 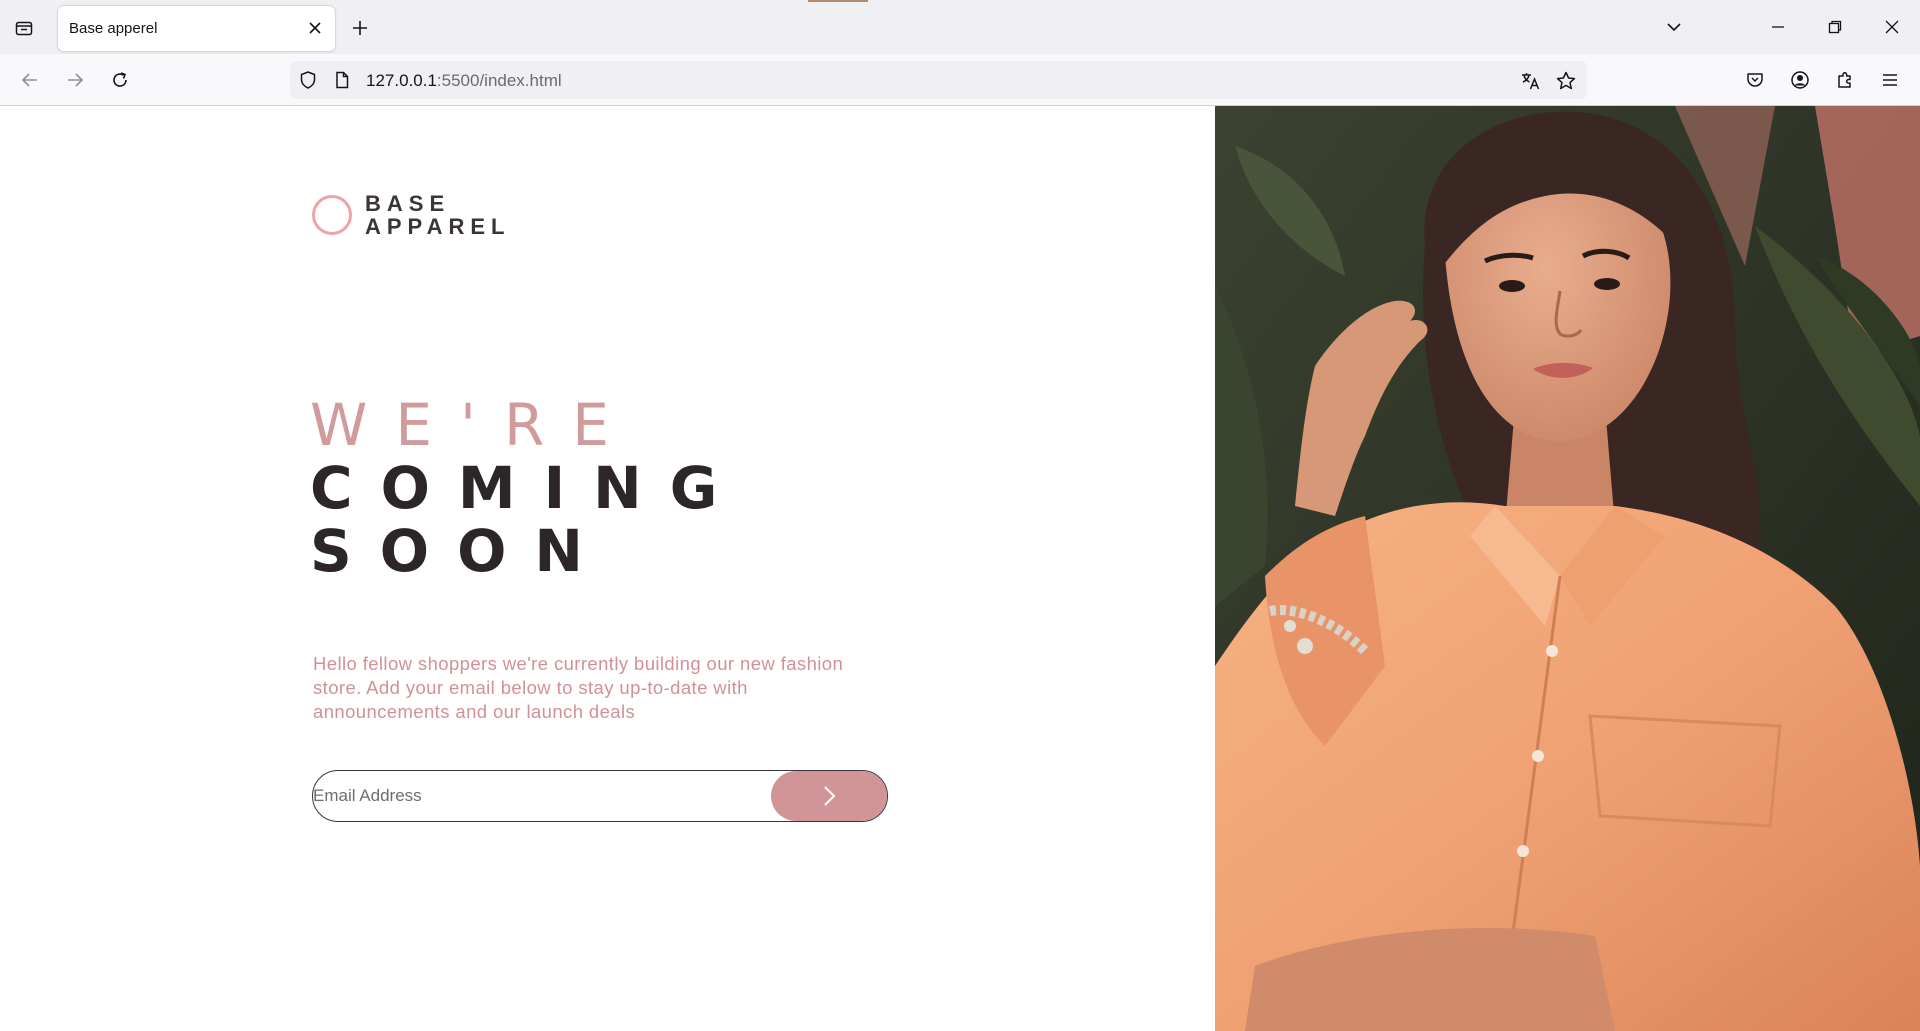 I want to click on headline-light: WE'RE, so click(x=473, y=425).